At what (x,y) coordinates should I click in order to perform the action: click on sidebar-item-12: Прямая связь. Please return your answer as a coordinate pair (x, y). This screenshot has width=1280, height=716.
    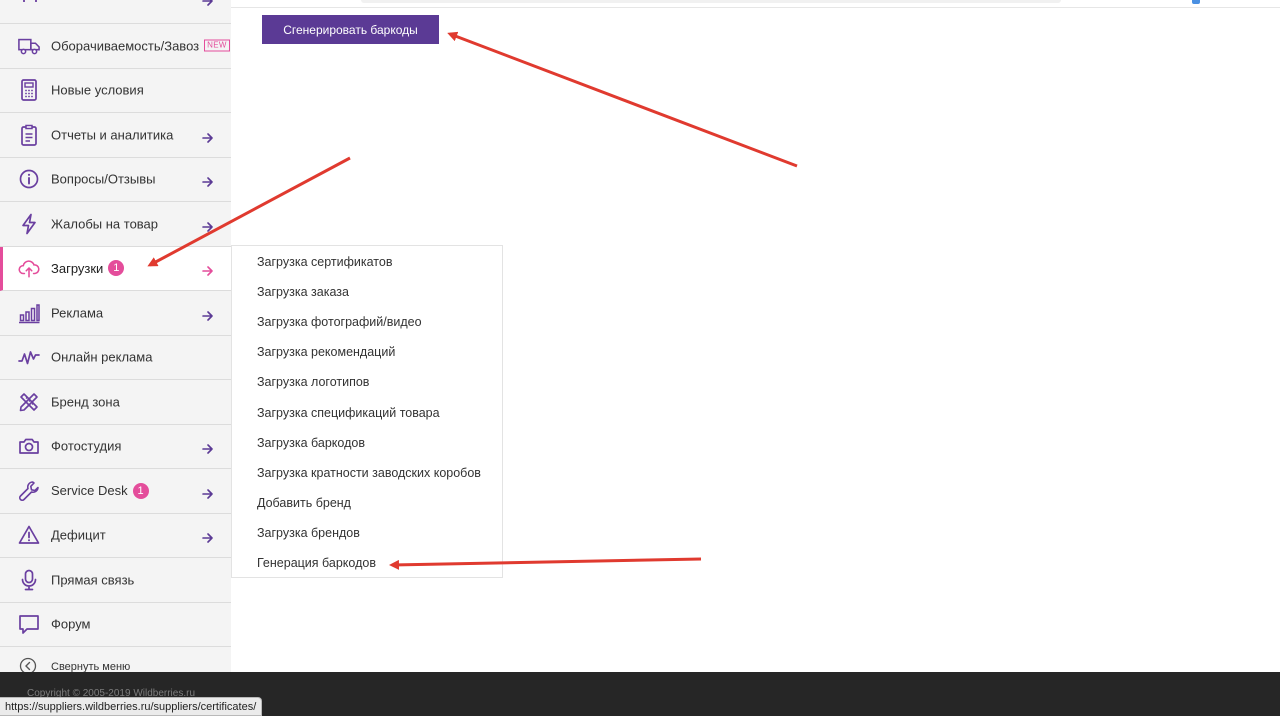
    Looking at the image, I should click on (115, 580).